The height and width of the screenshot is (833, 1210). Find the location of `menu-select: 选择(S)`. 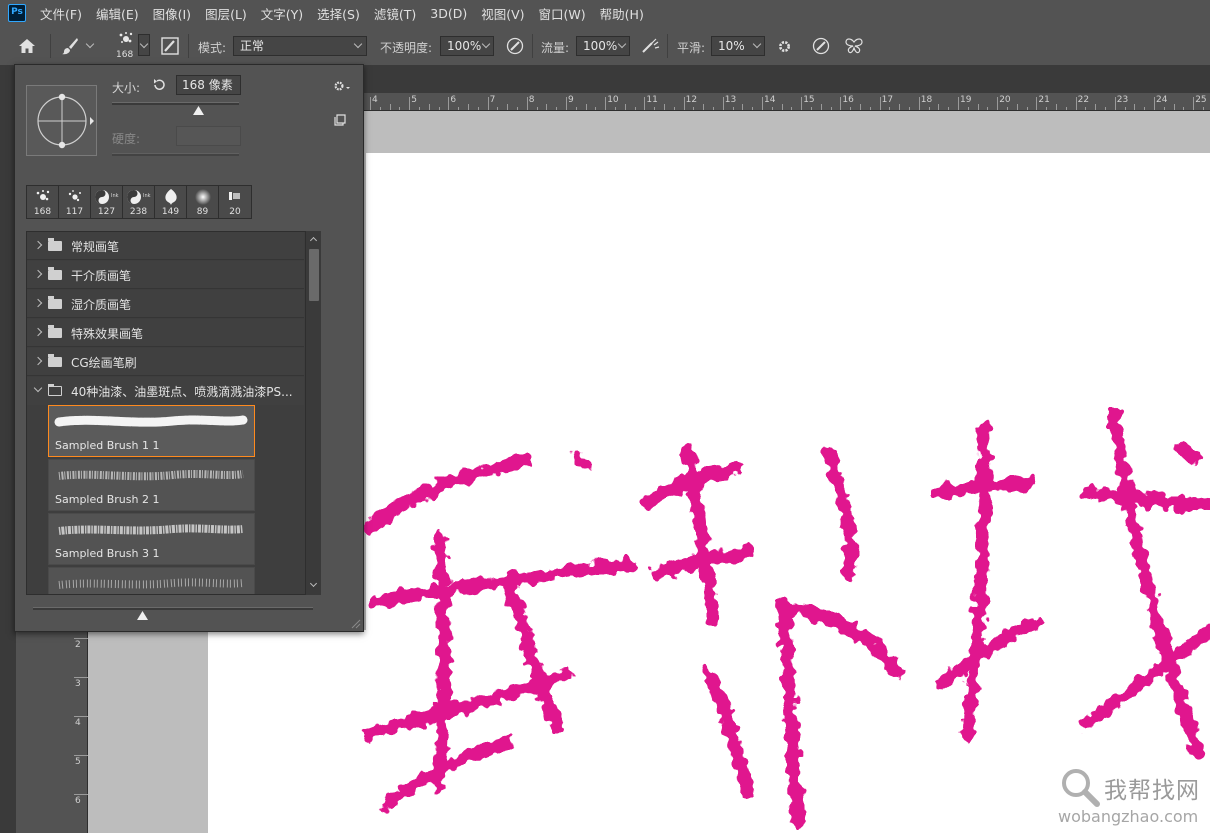

menu-select: 选择(S) is located at coordinates (338, 13).